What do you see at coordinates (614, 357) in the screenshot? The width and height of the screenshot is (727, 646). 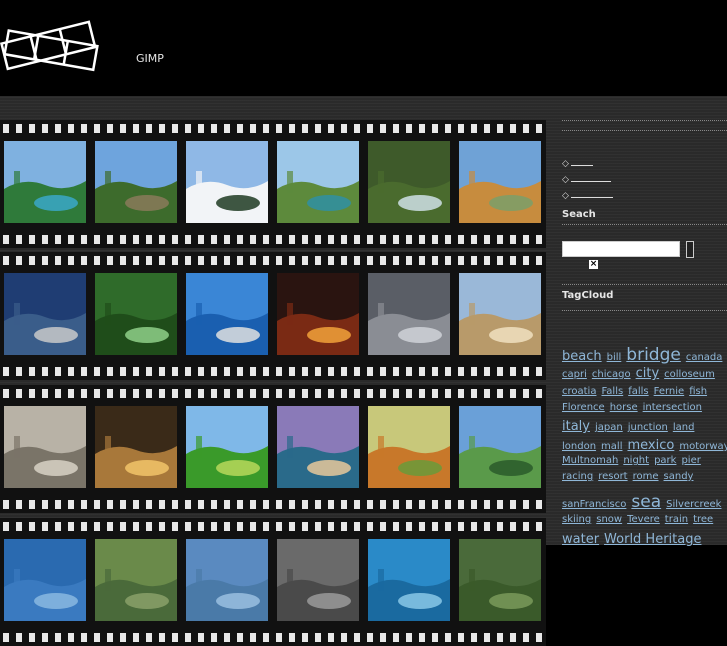 I see `tag-link: bill` at bounding box center [614, 357].